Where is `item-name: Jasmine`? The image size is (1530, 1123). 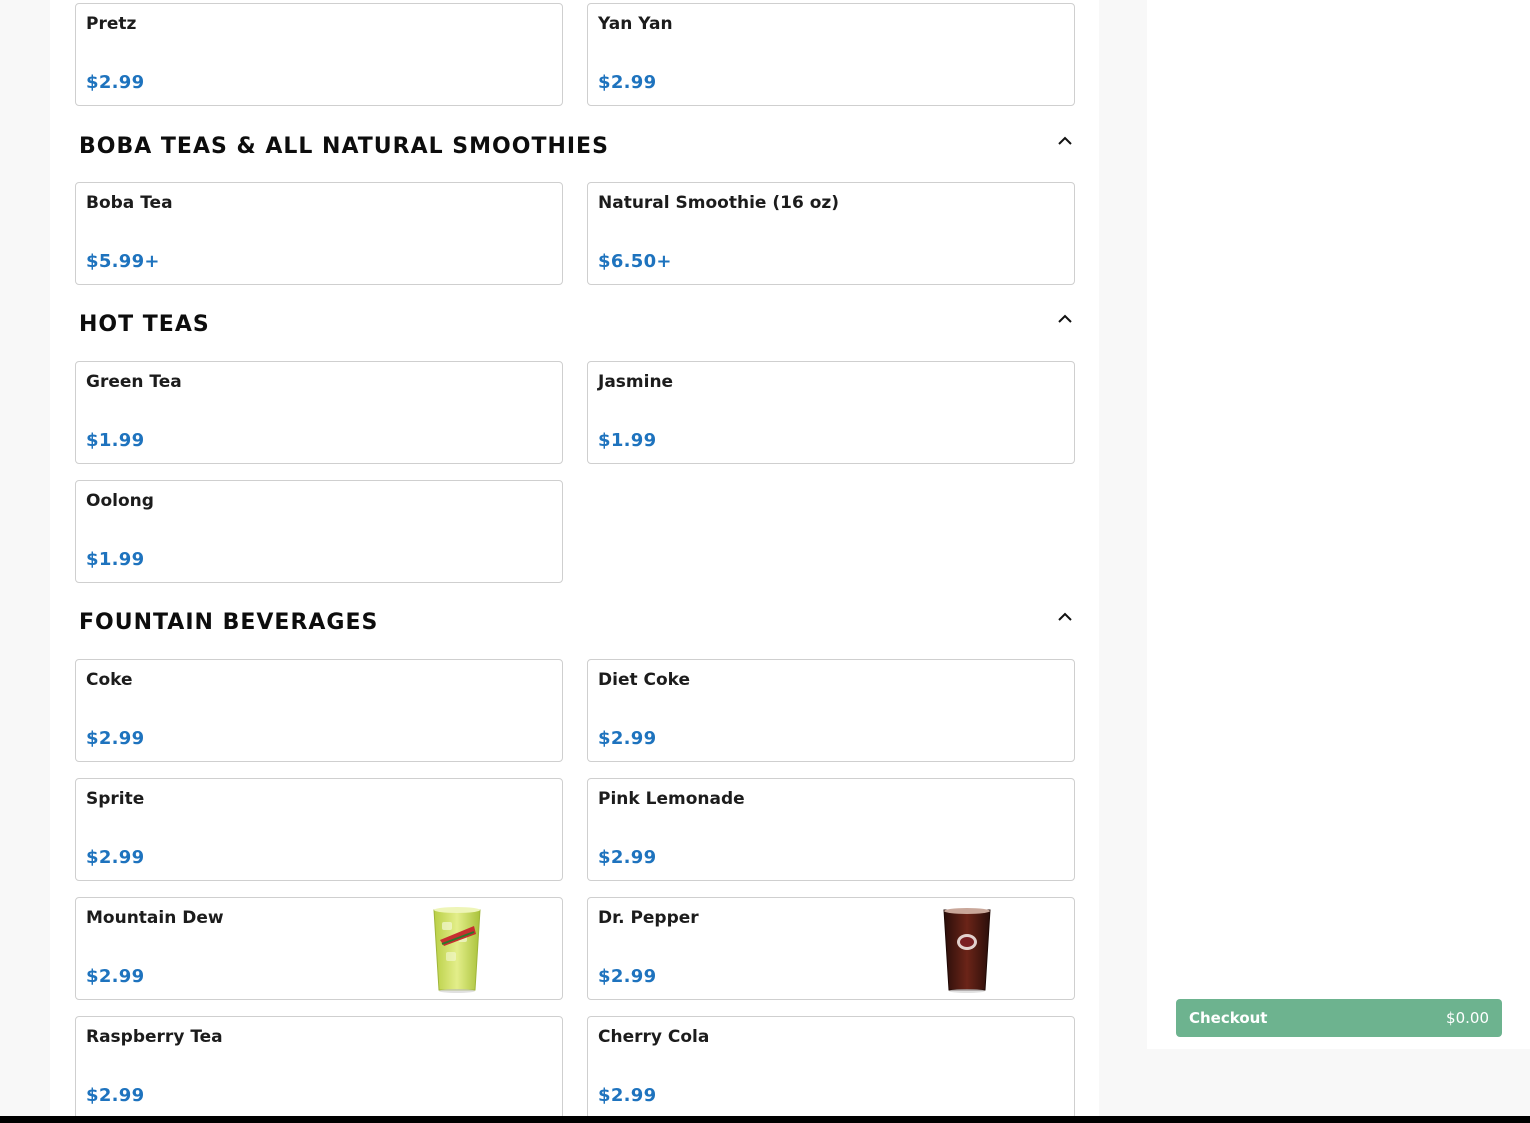
item-name: Jasmine is located at coordinates (636, 382).